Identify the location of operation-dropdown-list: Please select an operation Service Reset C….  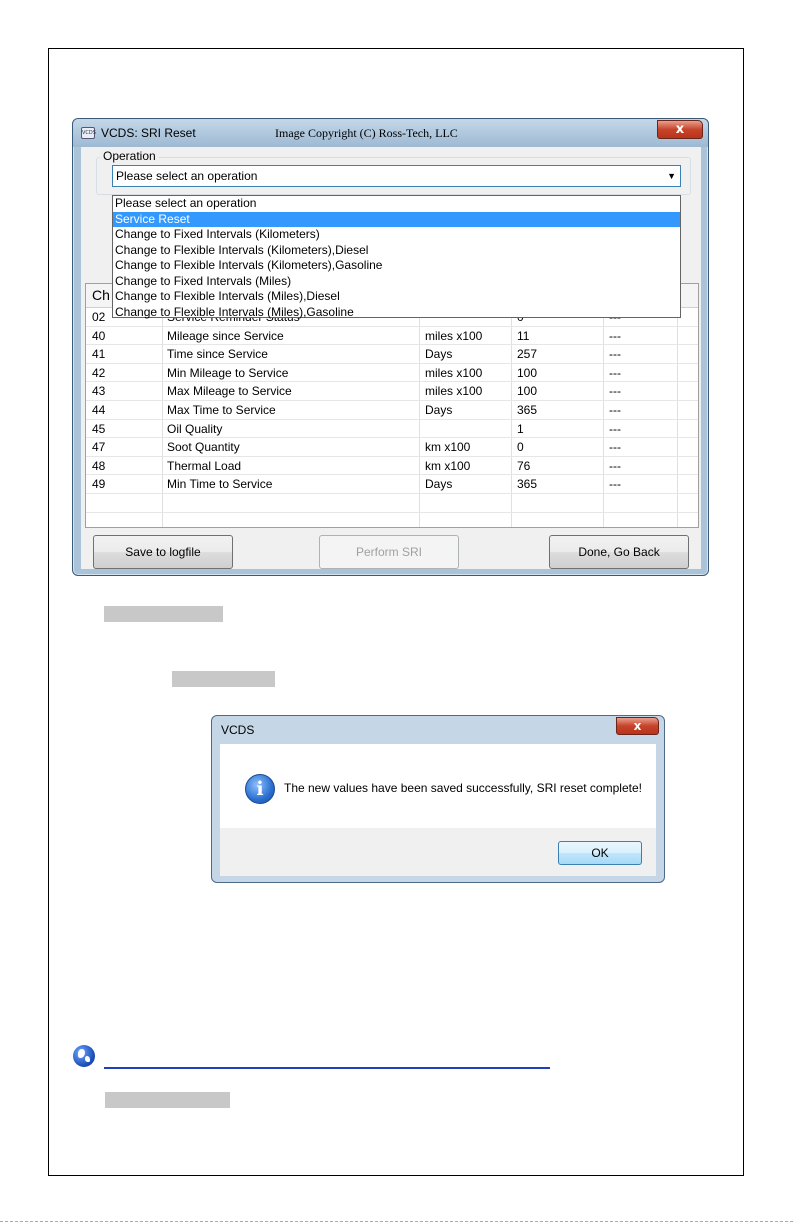
(396, 258).